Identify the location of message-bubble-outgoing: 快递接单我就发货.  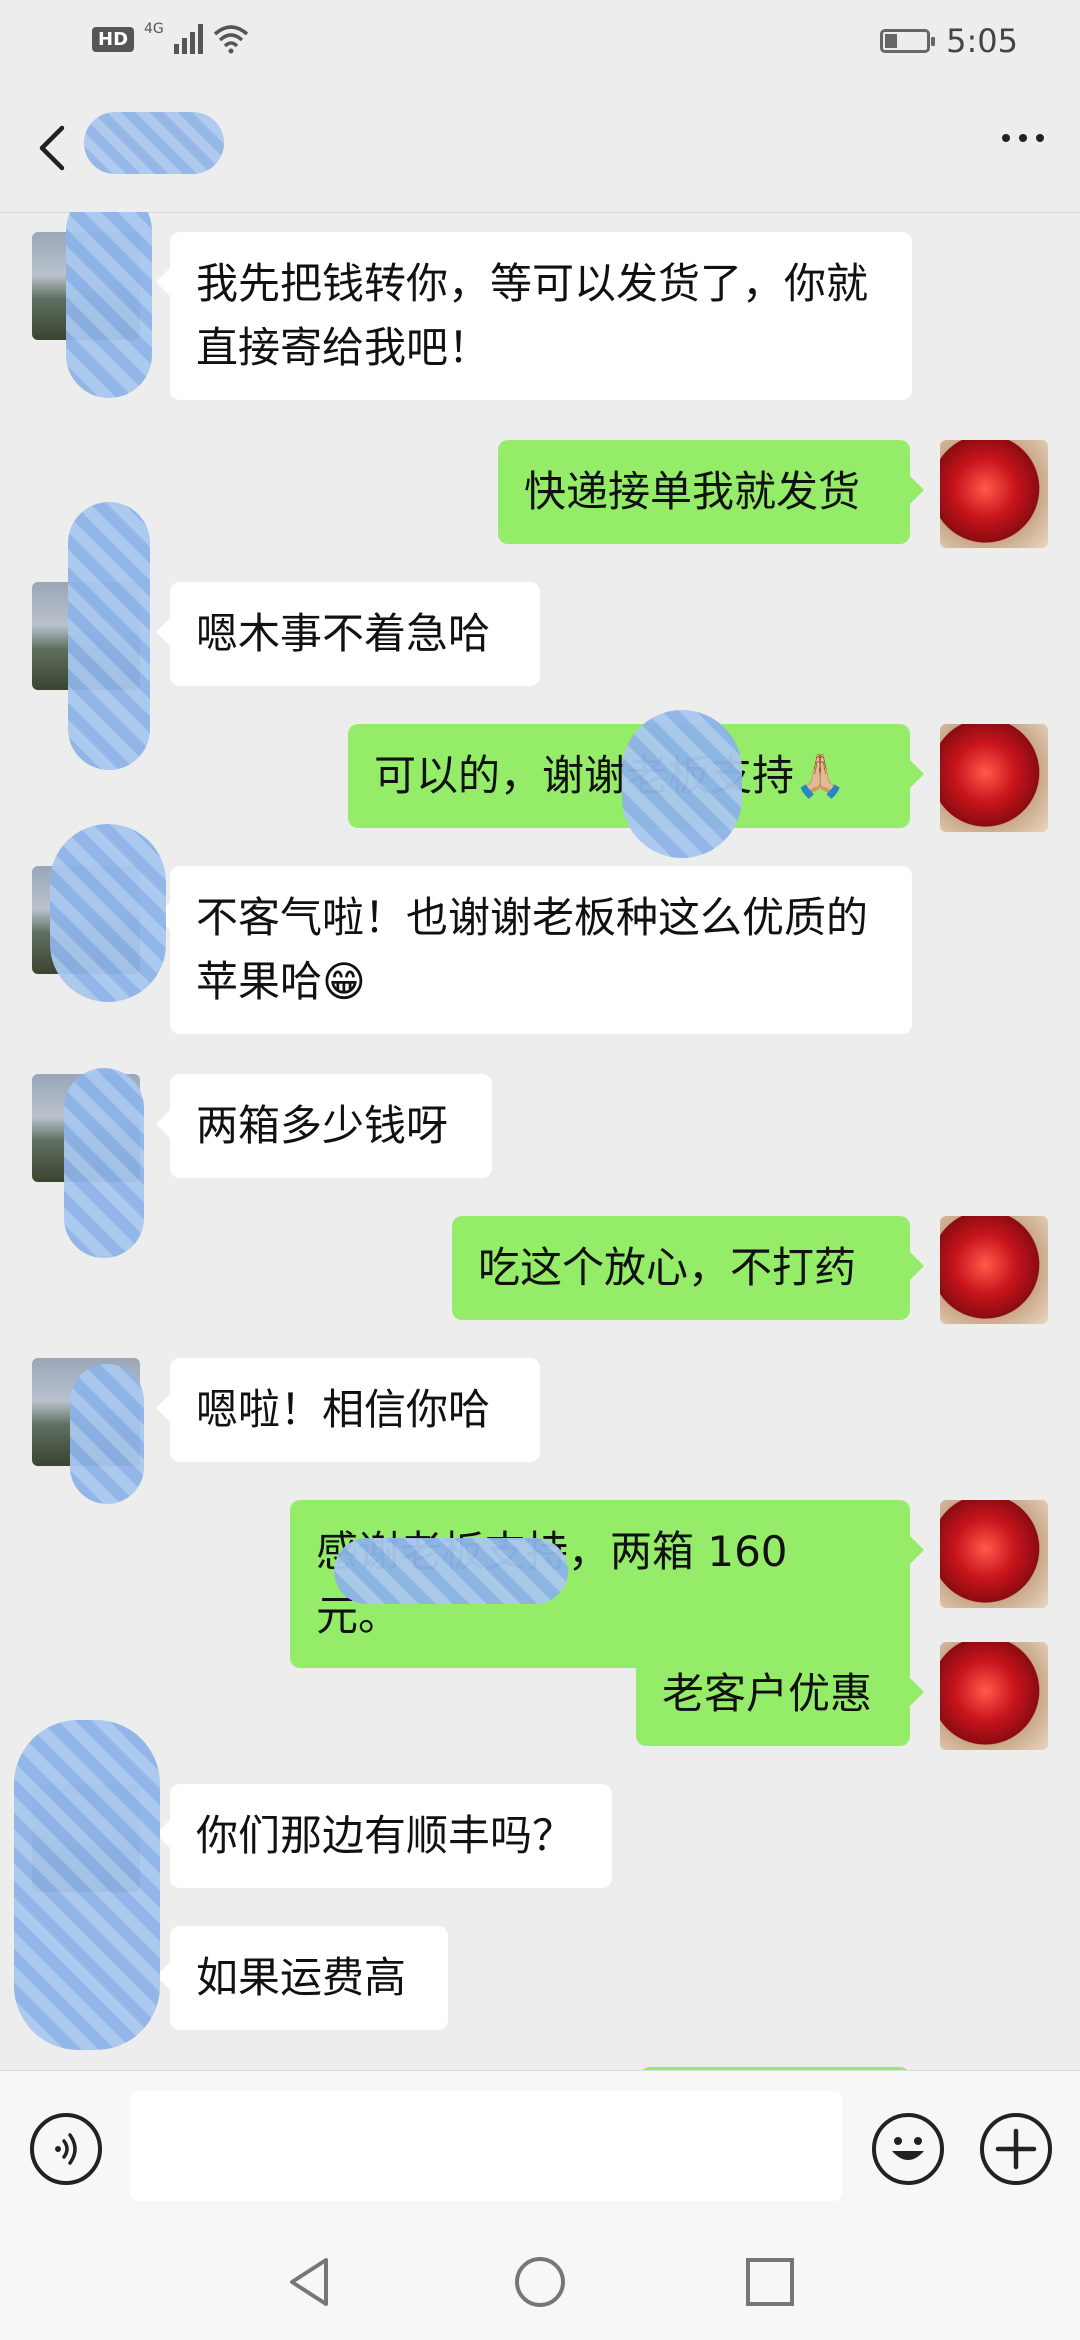
(711, 492).